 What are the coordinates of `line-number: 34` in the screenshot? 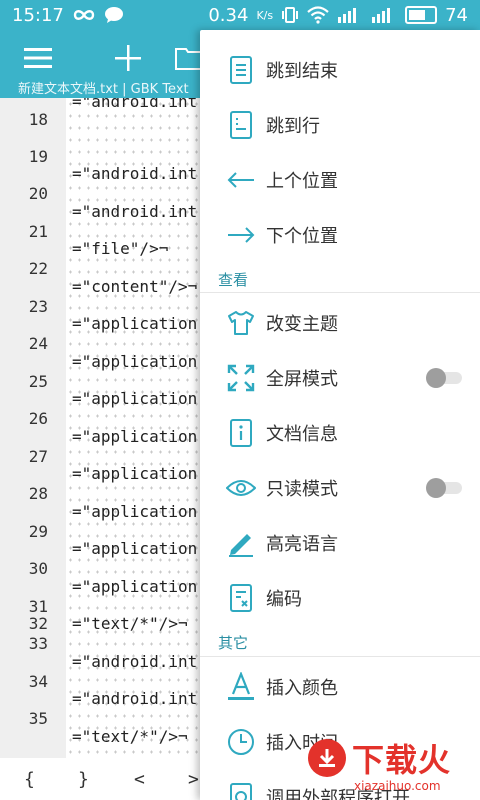 It's located at (38, 681).